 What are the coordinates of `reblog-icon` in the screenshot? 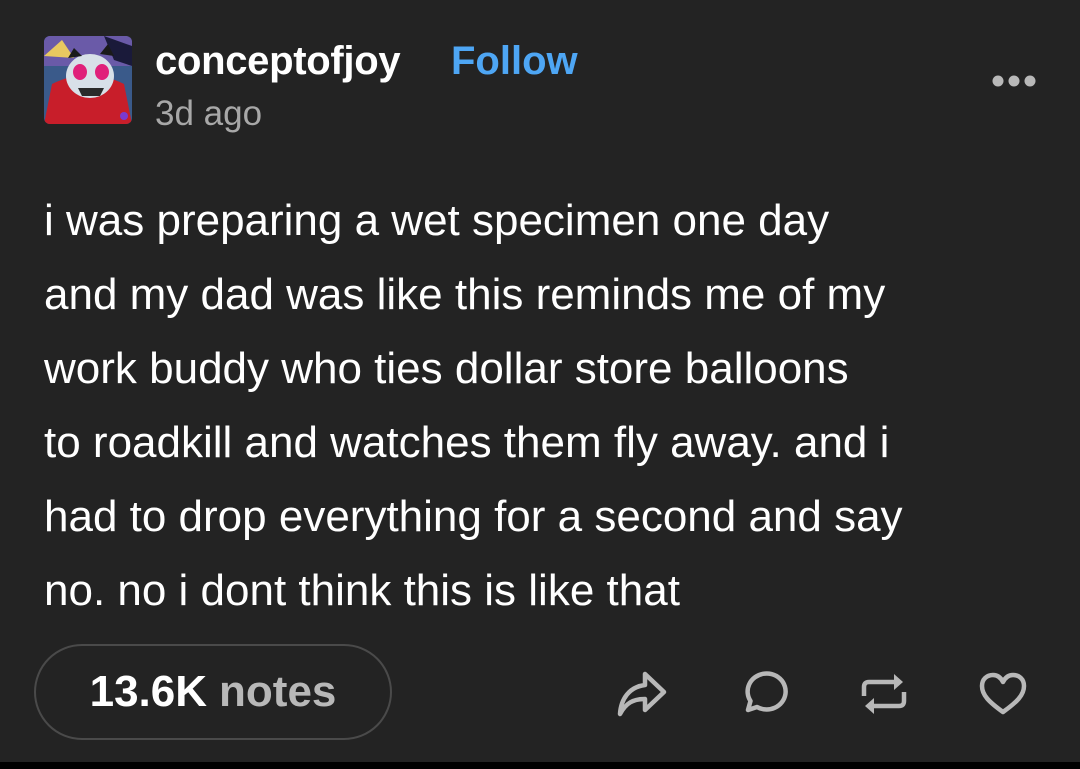 It's located at (884, 694).